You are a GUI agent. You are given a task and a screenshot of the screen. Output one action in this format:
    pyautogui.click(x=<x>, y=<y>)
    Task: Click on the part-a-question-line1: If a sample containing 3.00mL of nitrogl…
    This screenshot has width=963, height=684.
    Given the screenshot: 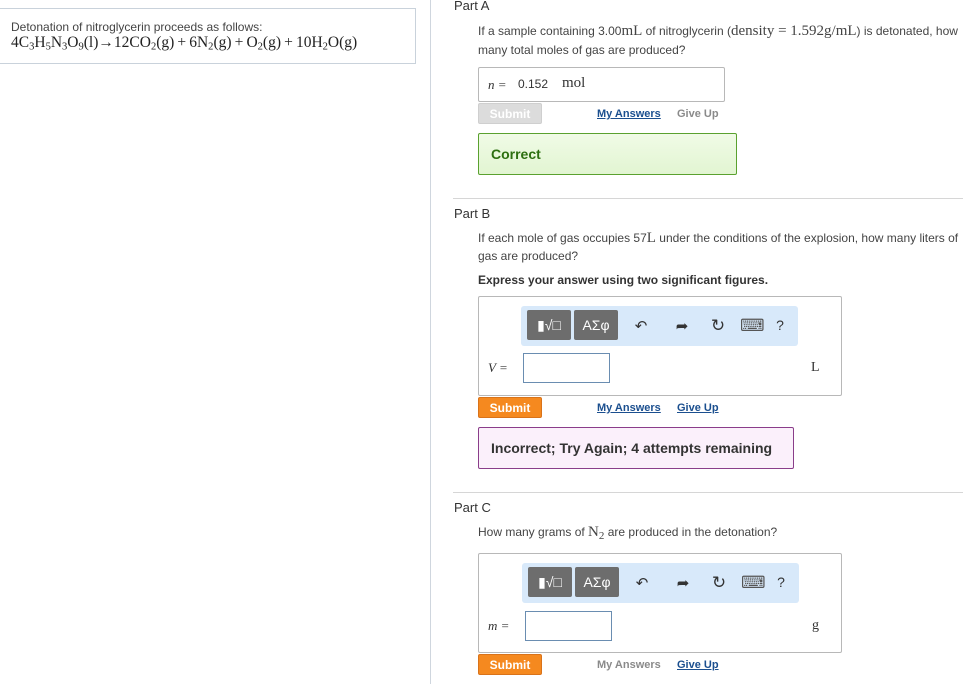 What is the action you would take?
    pyautogui.click(x=718, y=31)
    